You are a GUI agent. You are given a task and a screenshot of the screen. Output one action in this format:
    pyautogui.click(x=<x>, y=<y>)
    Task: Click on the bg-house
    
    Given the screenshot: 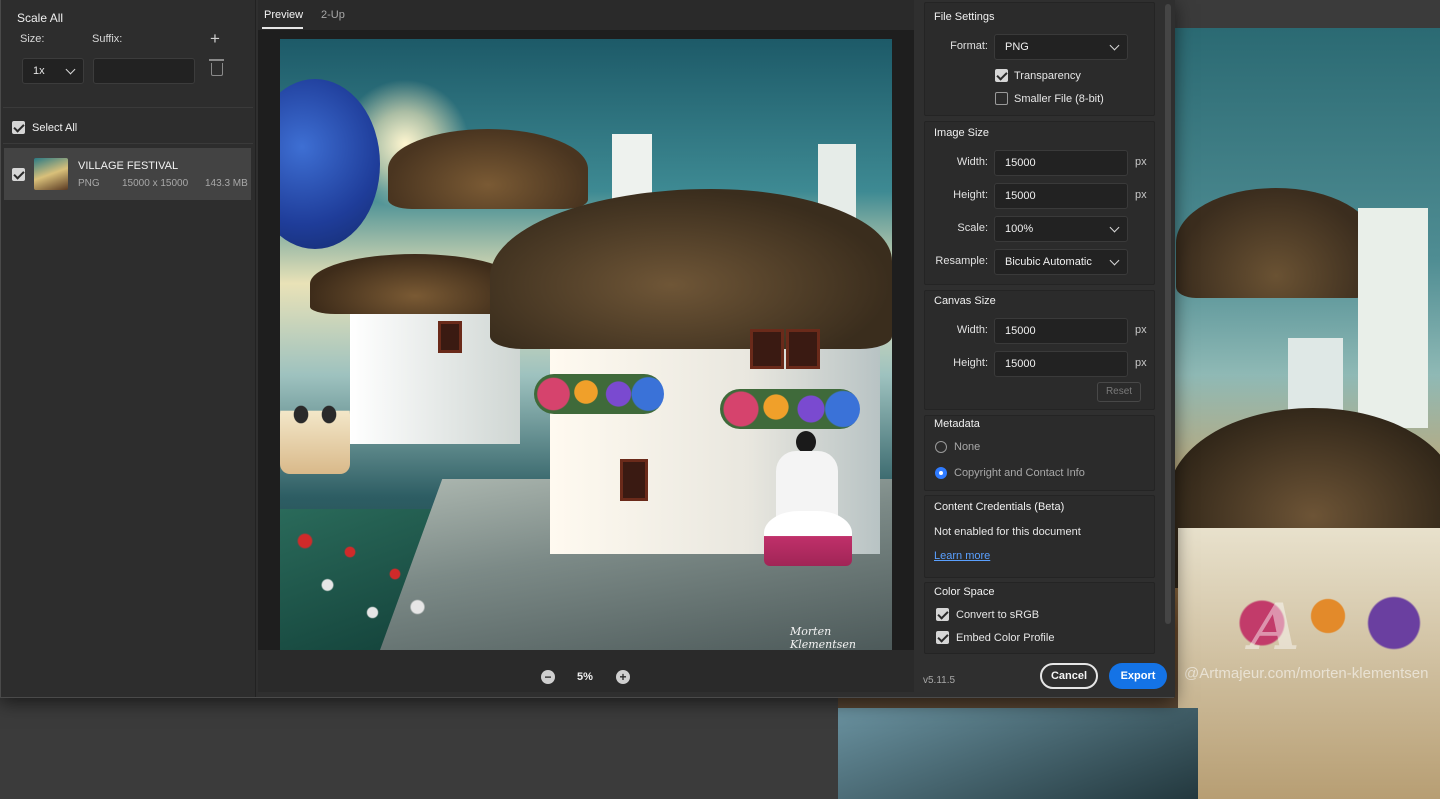 What is the action you would take?
    pyautogui.click(x=1309, y=663)
    